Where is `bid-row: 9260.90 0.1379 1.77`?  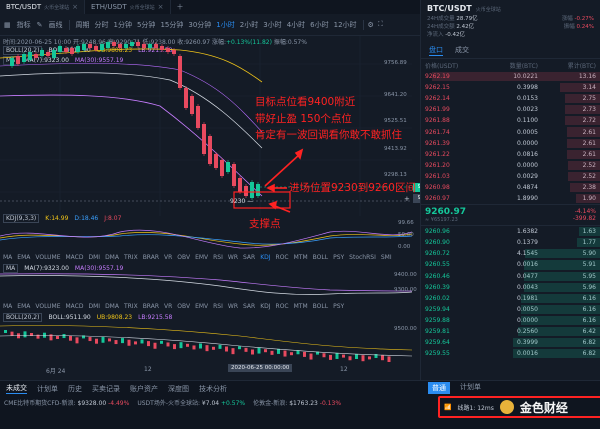
bid-row: 9260.90 0.1379 1.77 is located at coordinates (510, 242).